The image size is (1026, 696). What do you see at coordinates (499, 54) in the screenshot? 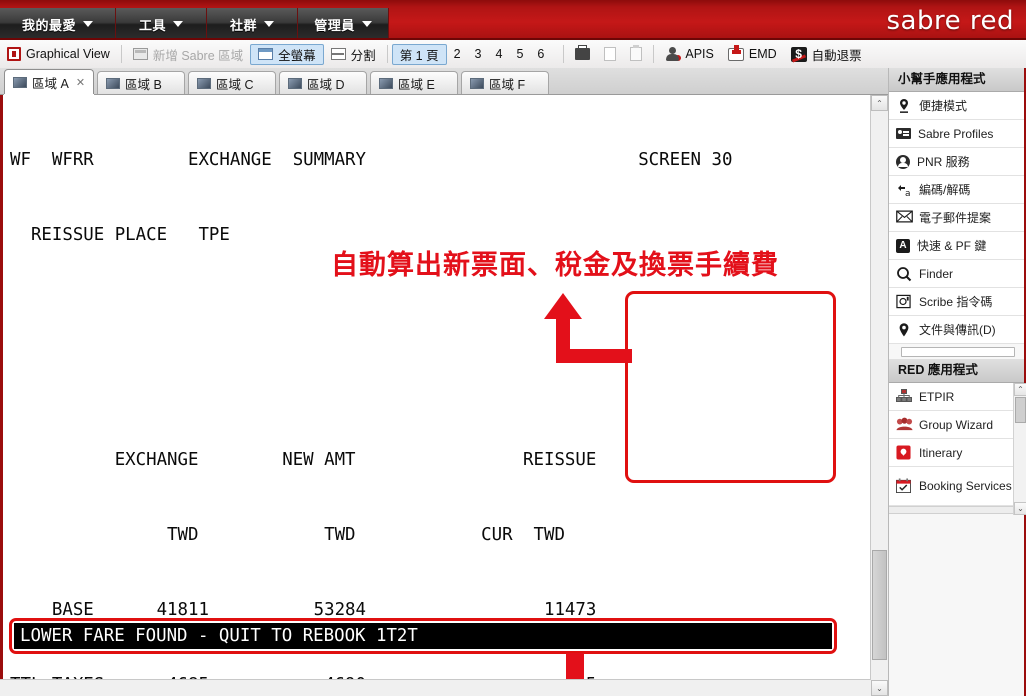
I see `page-4-button: 4` at bounding box center [499, 54].